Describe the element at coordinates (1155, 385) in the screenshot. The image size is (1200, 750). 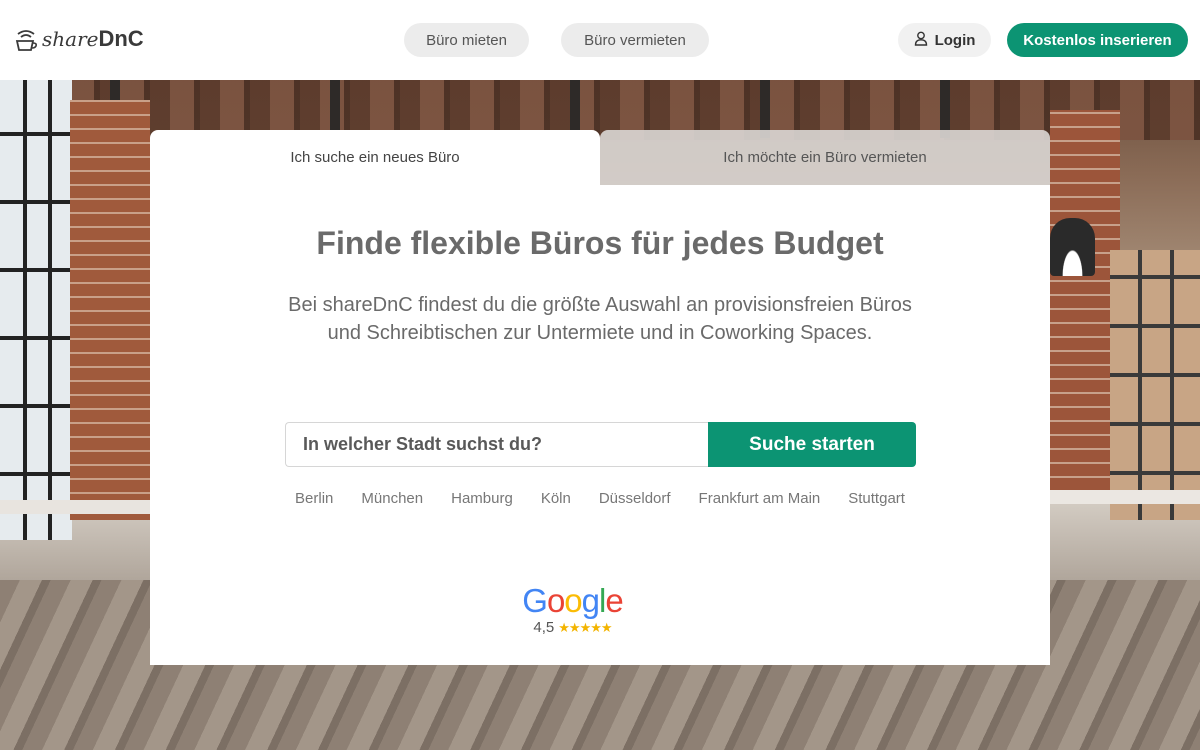
I see `window-right` at that location.